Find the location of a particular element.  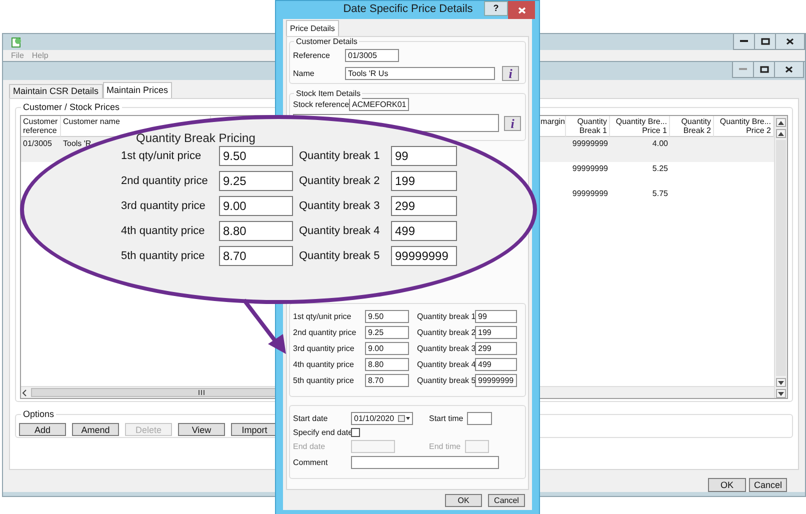

table-cell: 4.00 is located at coordinates (660, 143).